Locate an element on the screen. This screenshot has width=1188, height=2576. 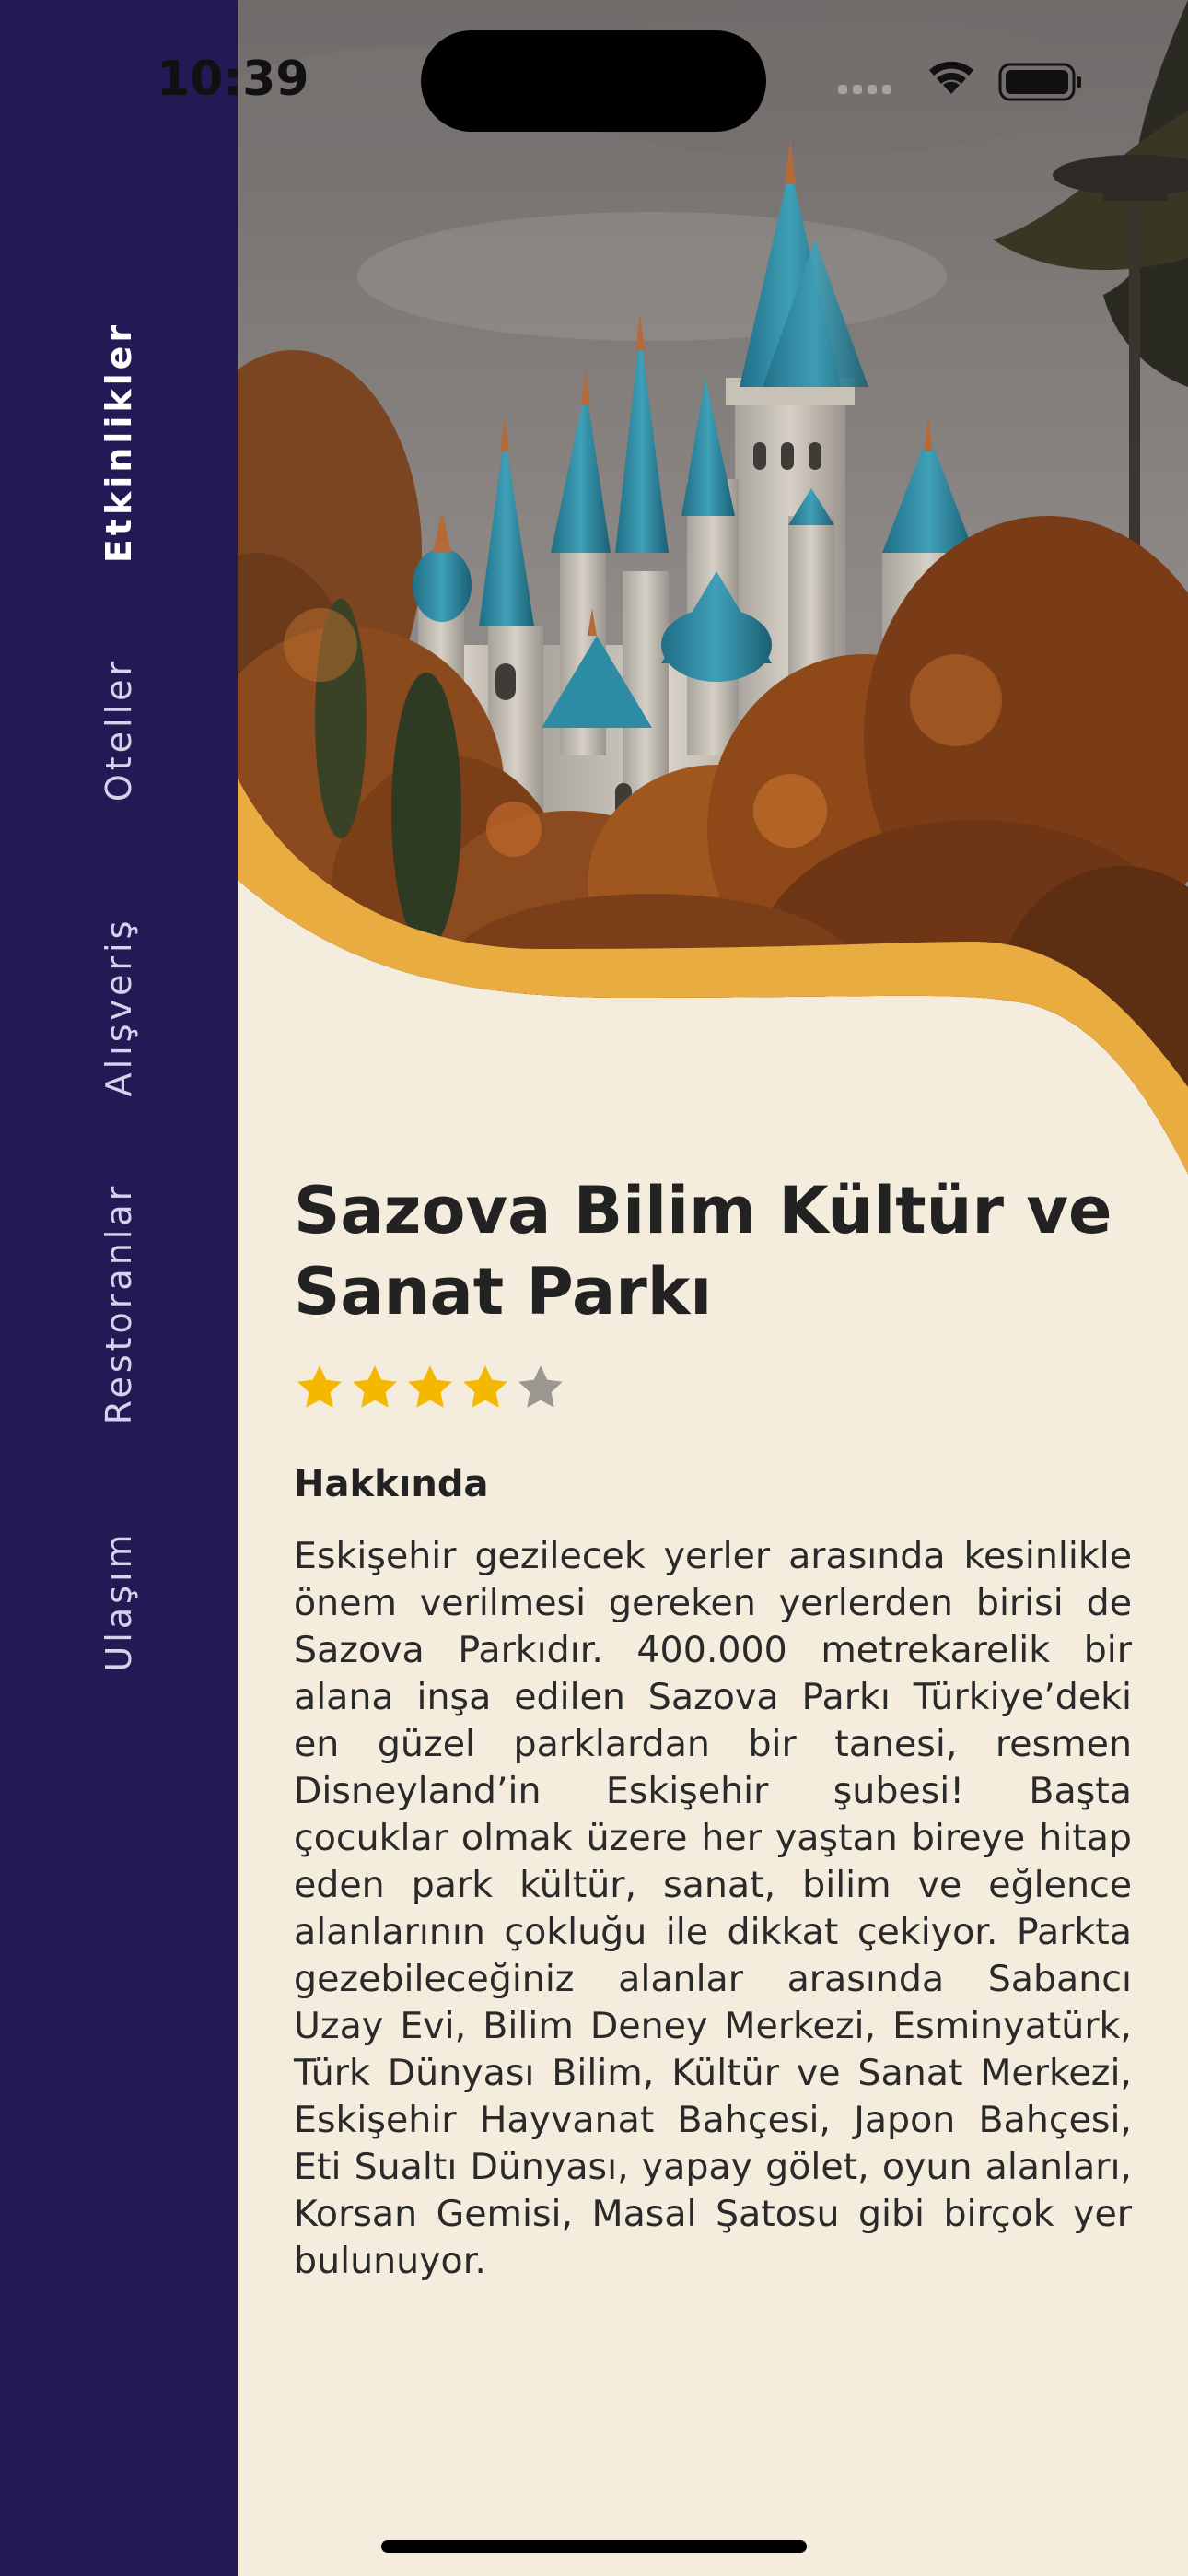
status-bar: 10:39 is located at coordinates (594, 78).